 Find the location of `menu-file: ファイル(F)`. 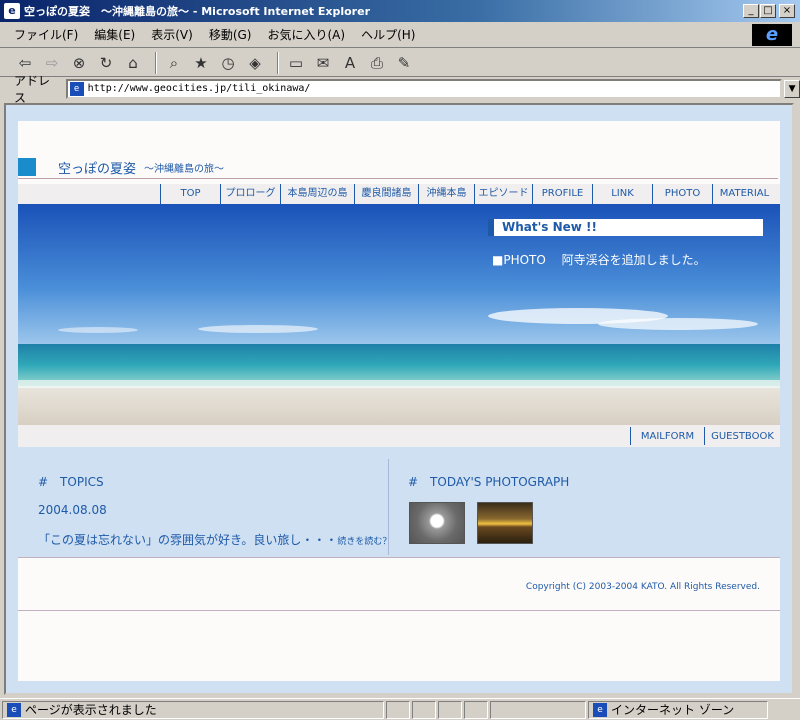

menu-file: ファイル(F) is located at coordinates (46, 34).